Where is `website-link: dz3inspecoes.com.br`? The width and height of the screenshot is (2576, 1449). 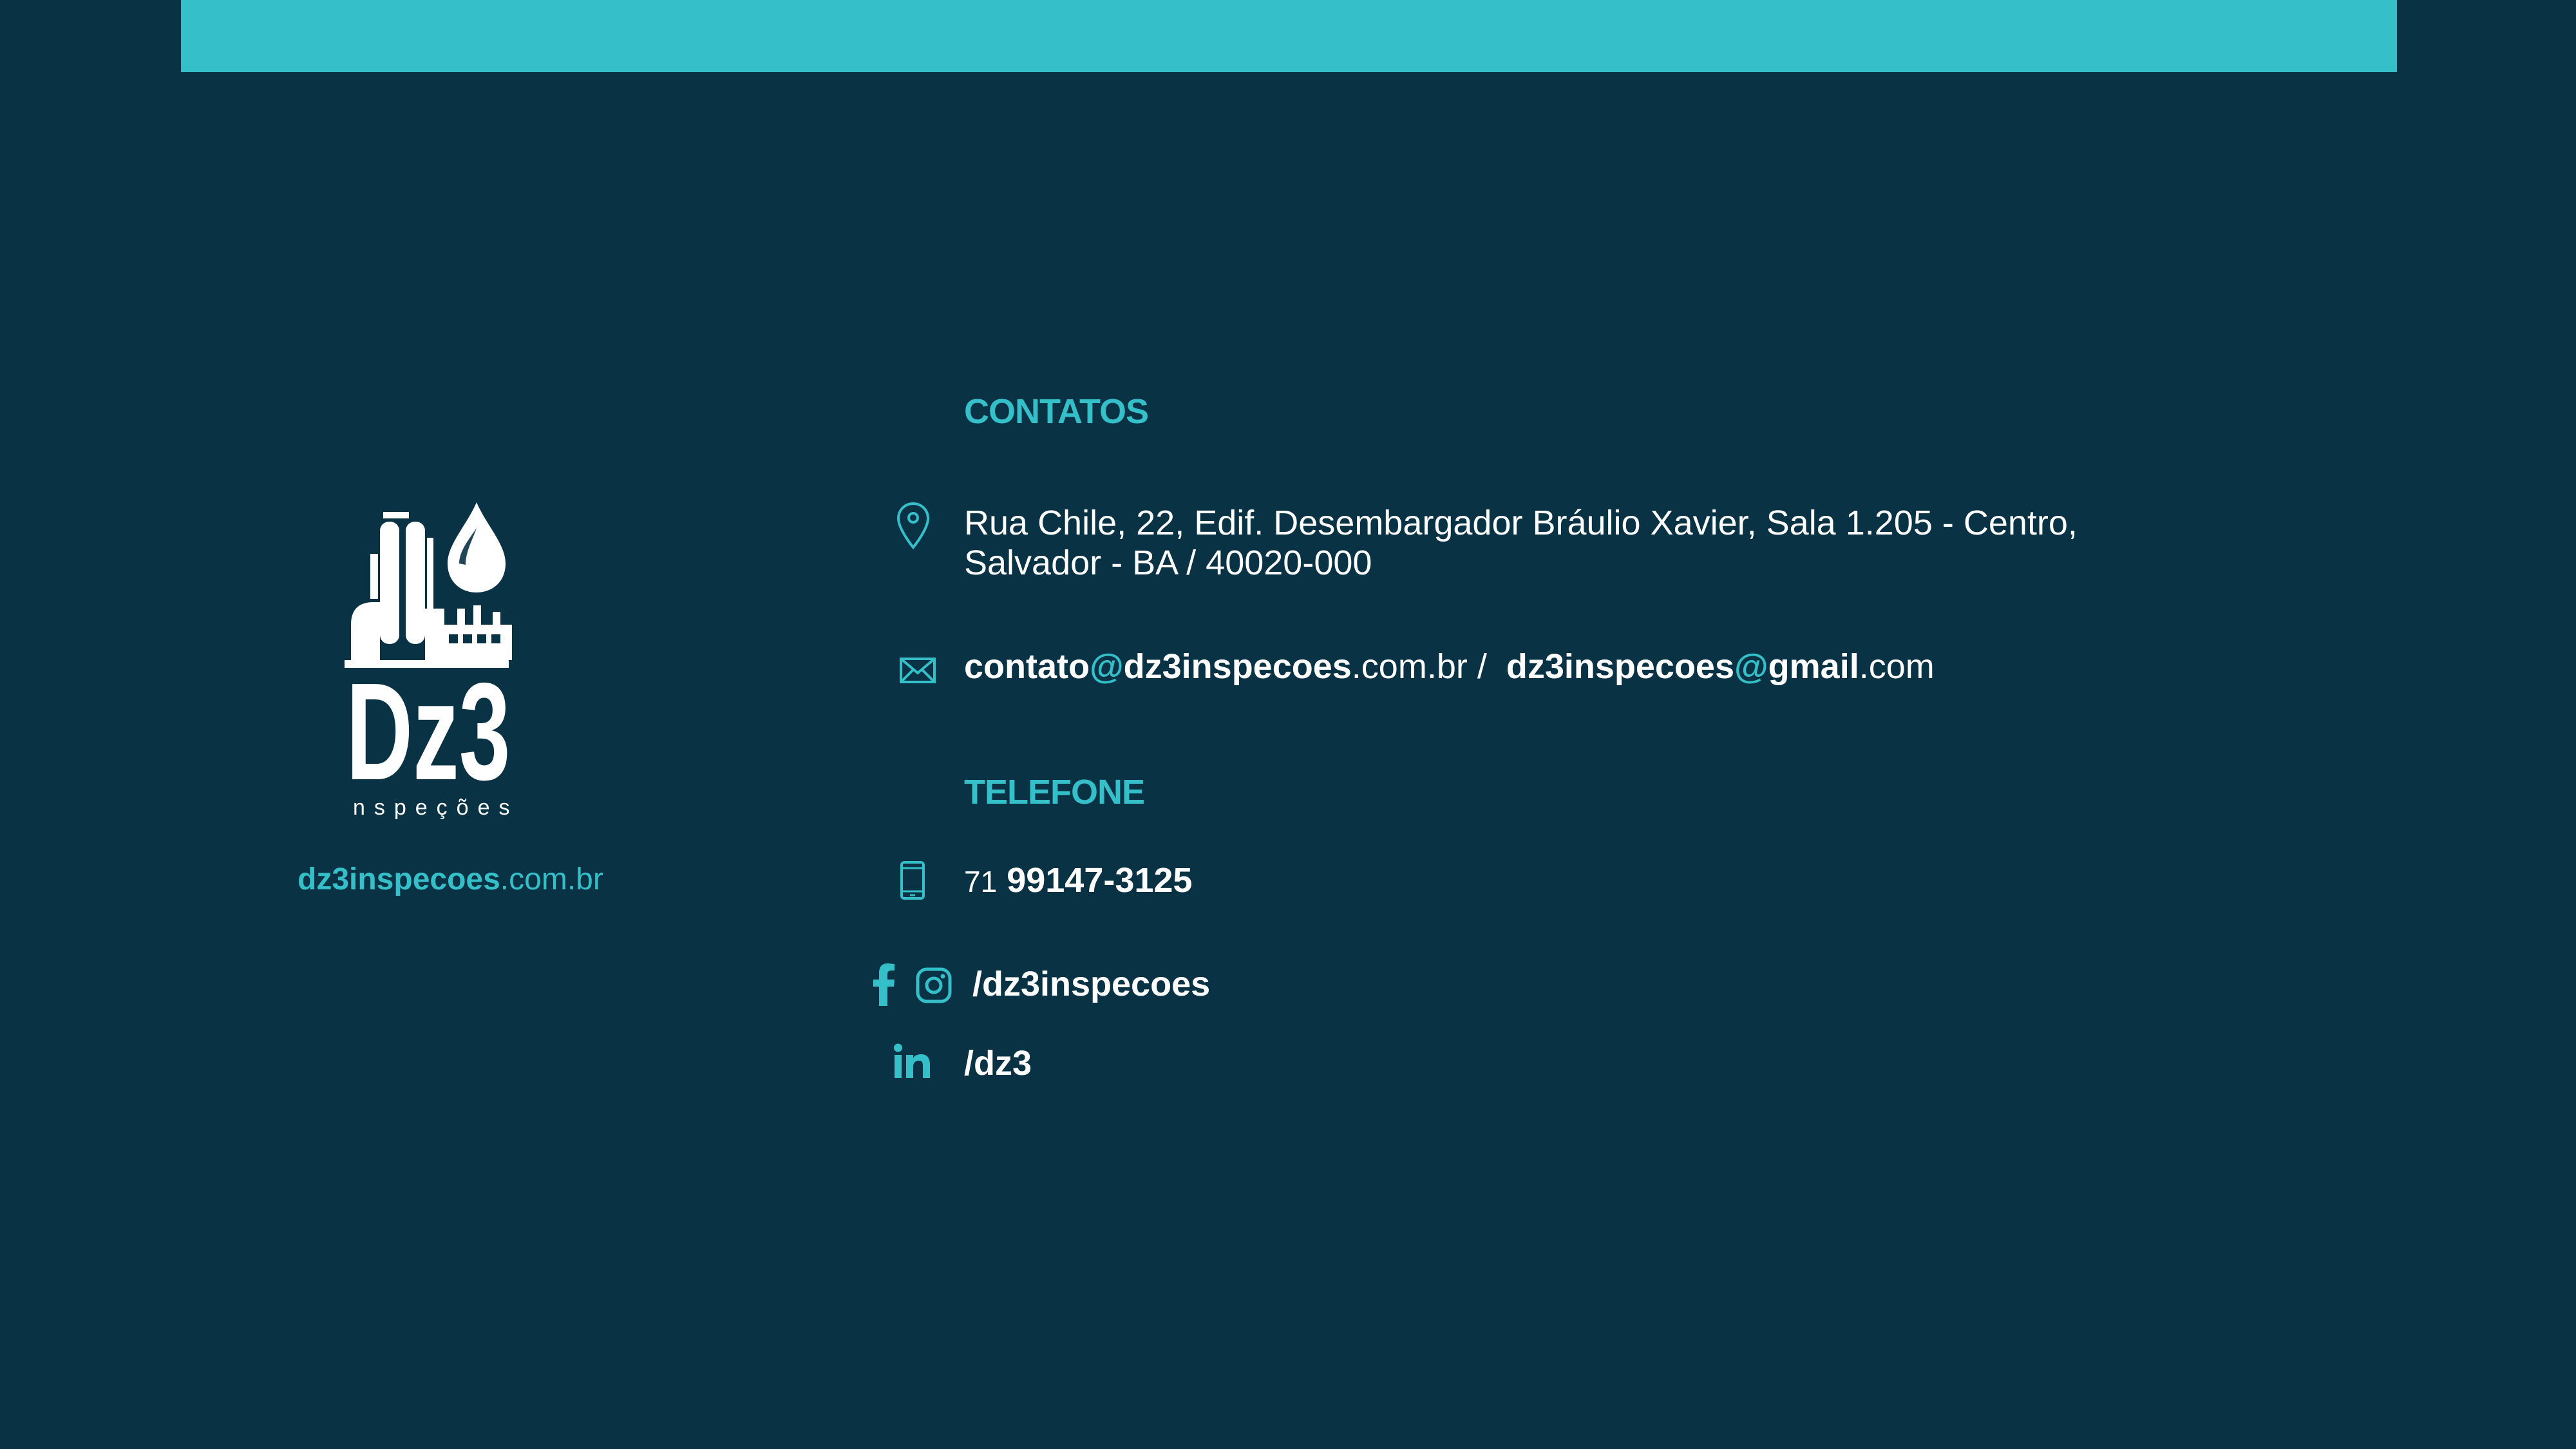
website-link: dz3inspecoes.com.br is located at coordinates (450, 879).